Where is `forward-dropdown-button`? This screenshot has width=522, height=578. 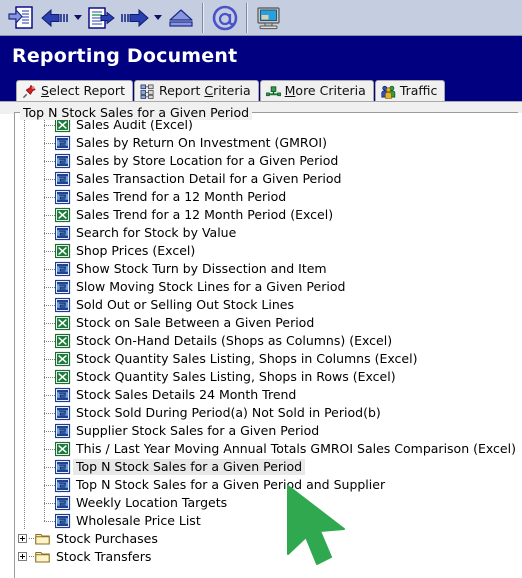 forward-dropdown-button is located at coordinates (158, 18).